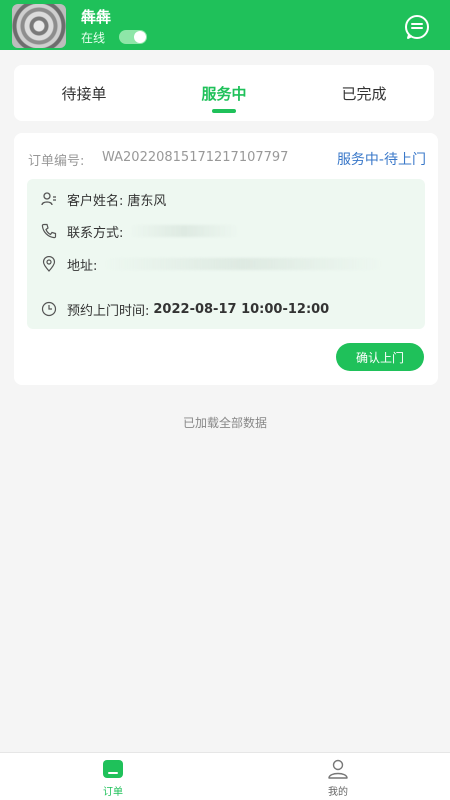  Describe the element at coordinates (224, 93) in the screenshot. I see `order-tabs: 待接单 服务中 已完成` at that location.